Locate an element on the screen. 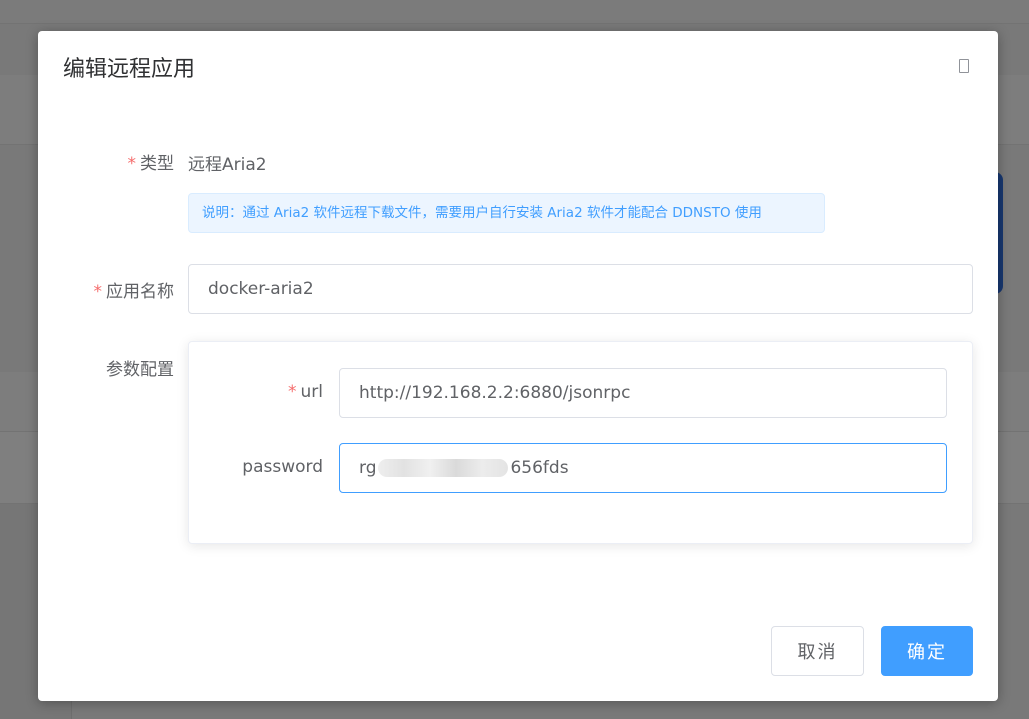  password-label: password is located at coordinates (282, 467).